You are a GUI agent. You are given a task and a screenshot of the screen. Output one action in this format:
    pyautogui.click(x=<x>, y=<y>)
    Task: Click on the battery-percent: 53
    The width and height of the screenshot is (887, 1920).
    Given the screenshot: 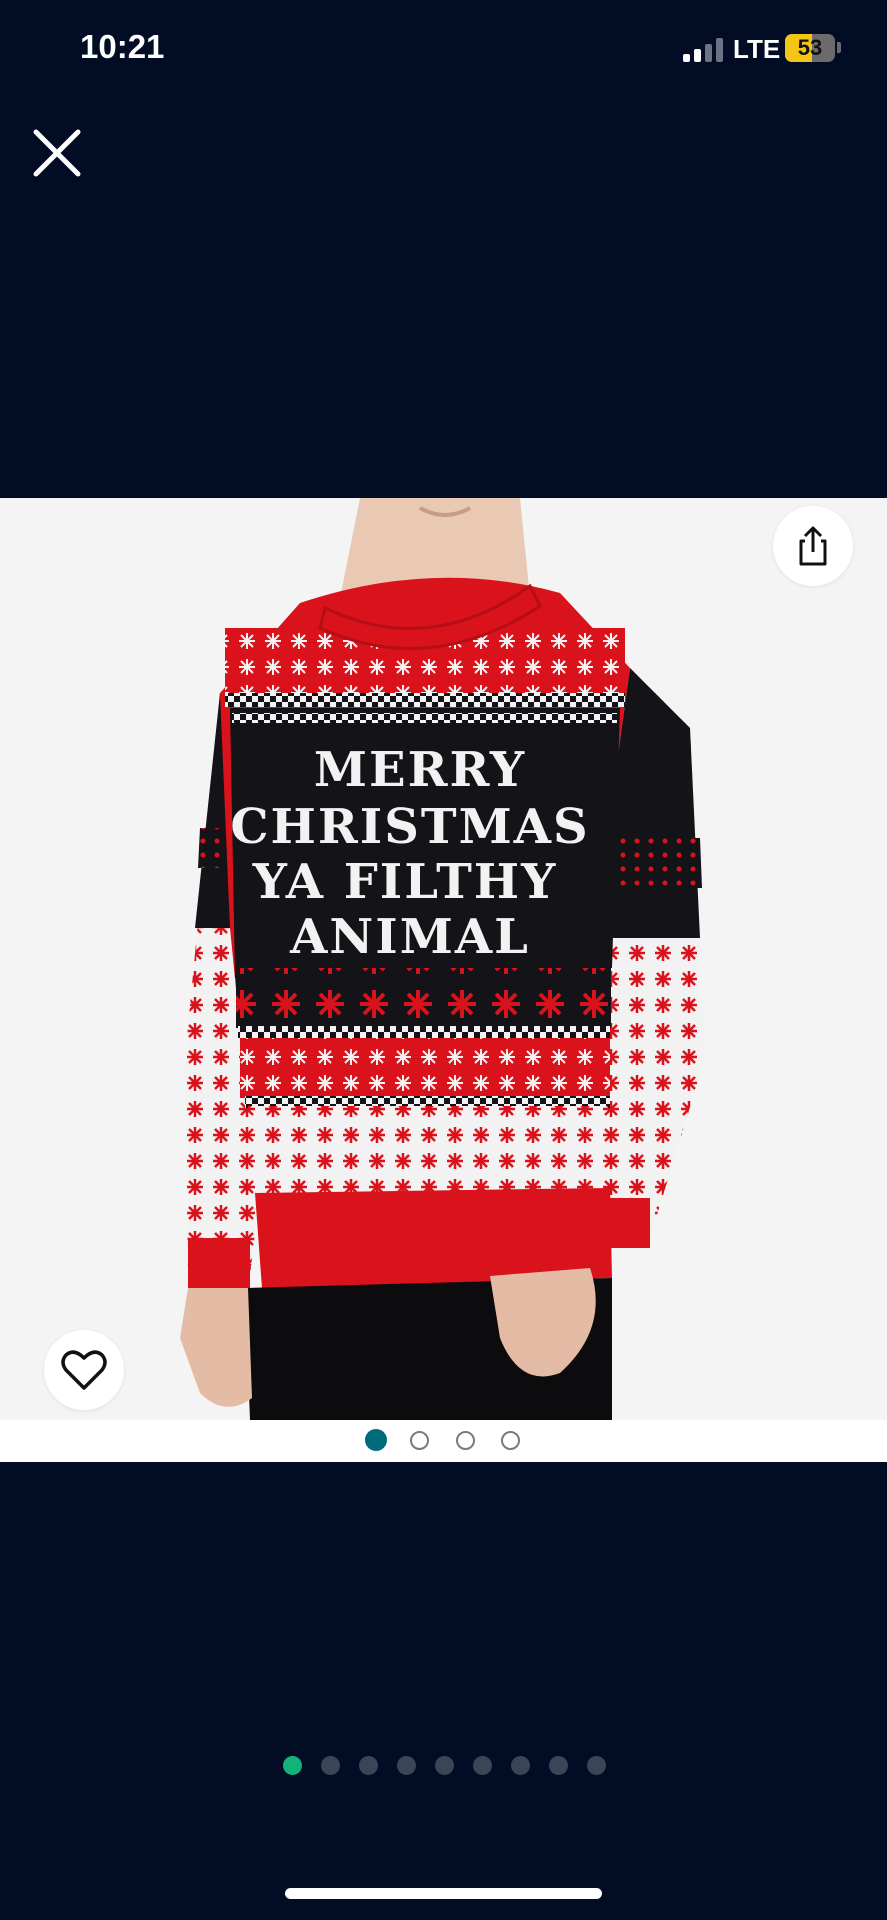 What is the action you would take?
    pyautogui.click(x=810, y=47)
    